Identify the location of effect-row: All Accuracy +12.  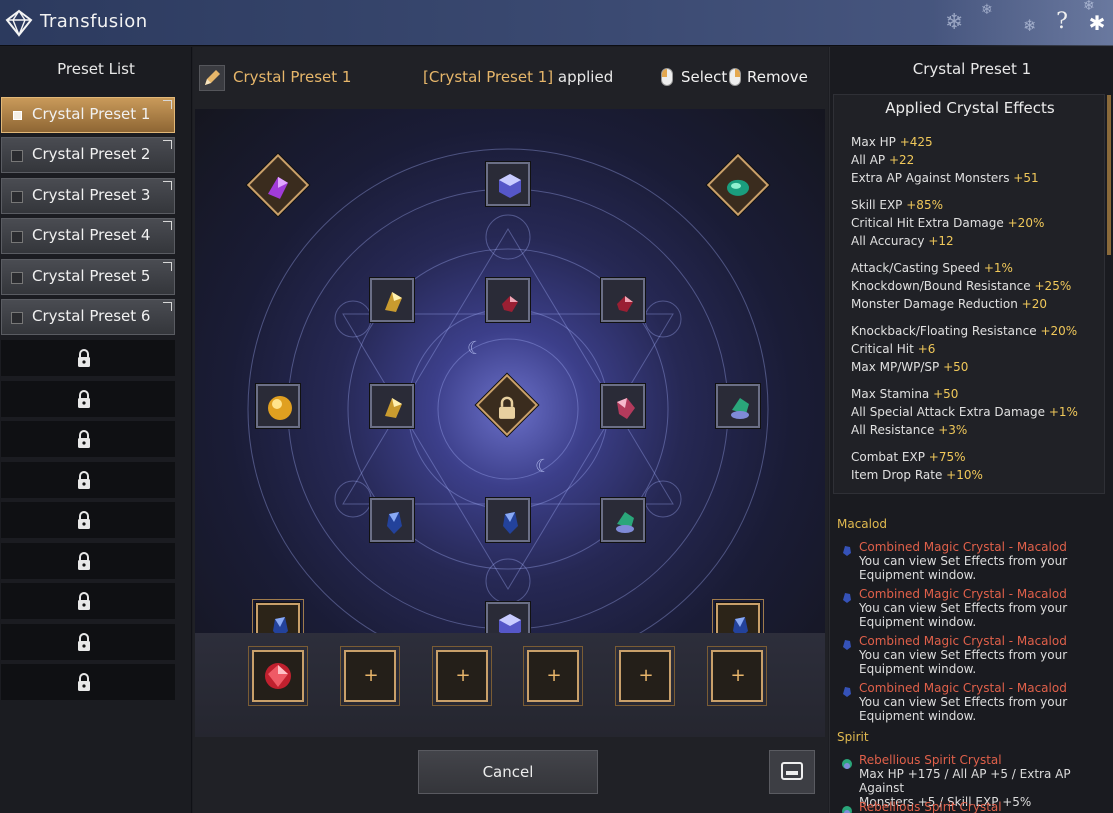
(902, 241).